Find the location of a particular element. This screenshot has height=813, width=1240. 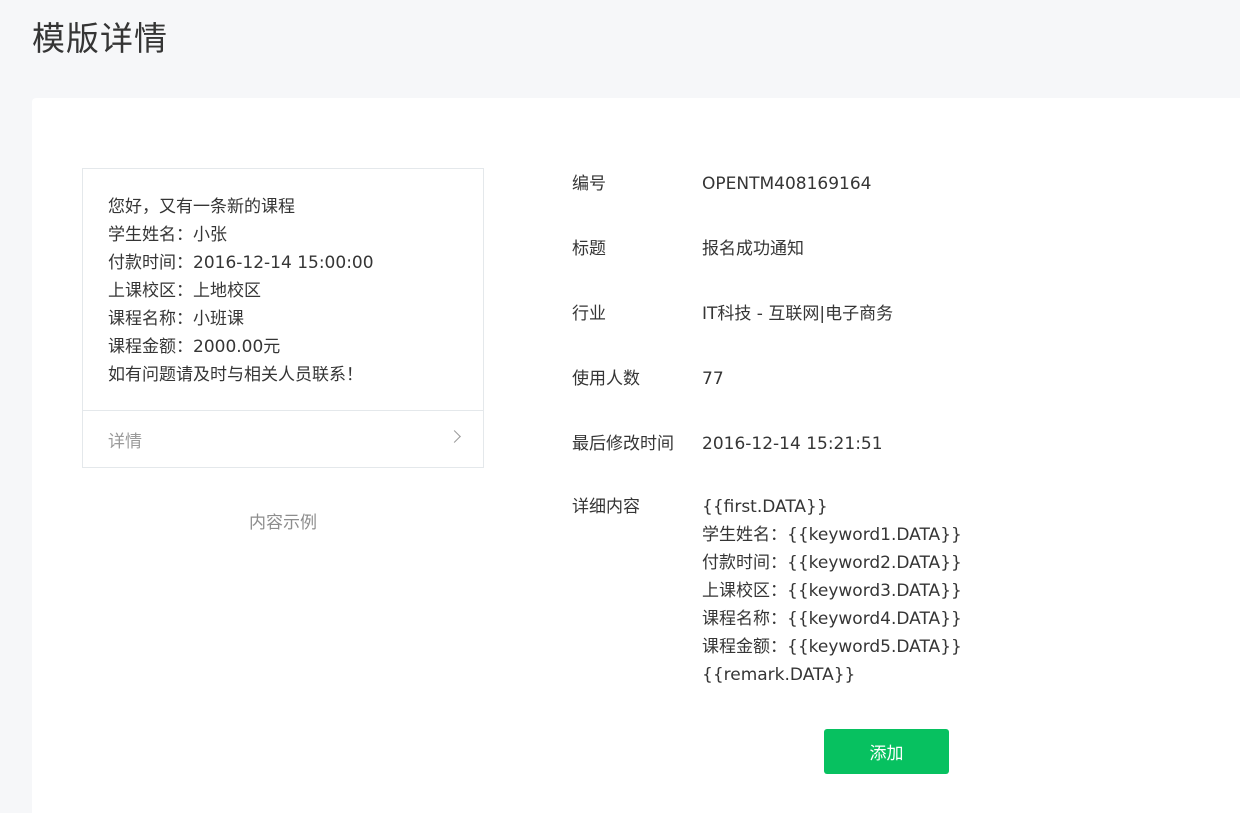

preview-line: 付款时间：2016-12-14 15:00:00 is located at coordinates (241, 263).